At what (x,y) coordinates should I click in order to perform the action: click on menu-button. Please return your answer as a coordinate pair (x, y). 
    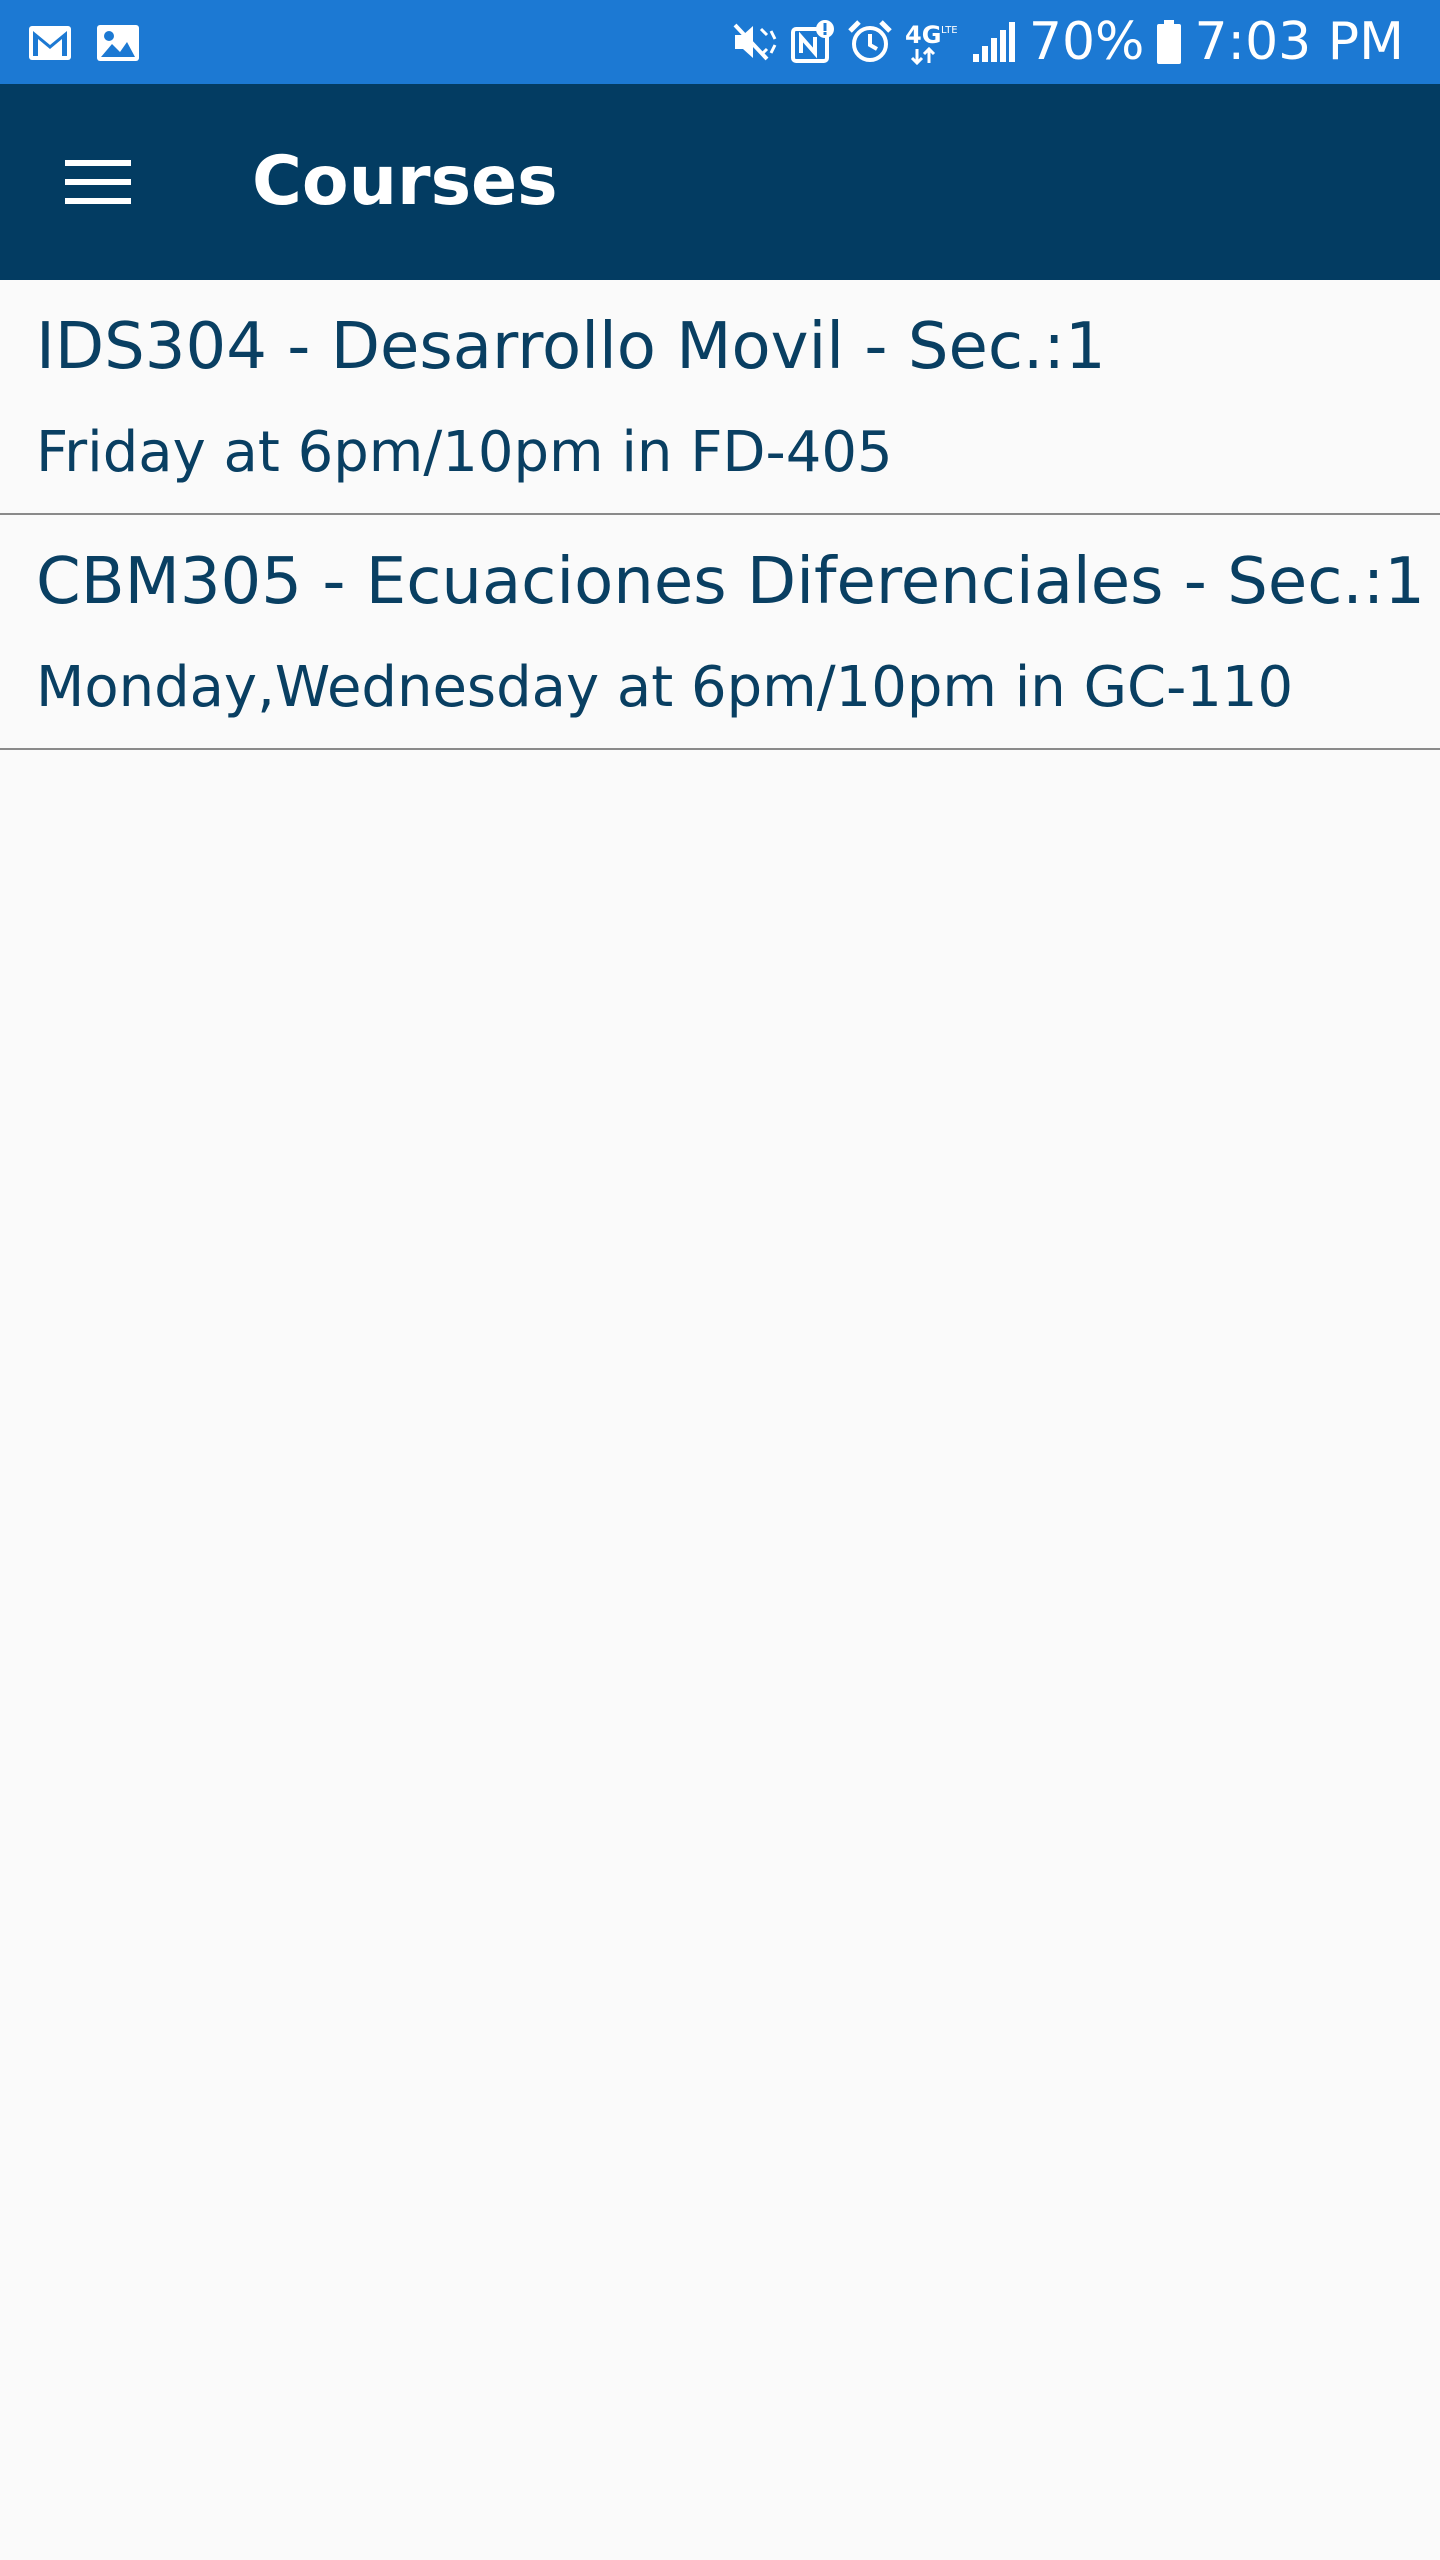
    Looking at the image, I should click on (98, 184).